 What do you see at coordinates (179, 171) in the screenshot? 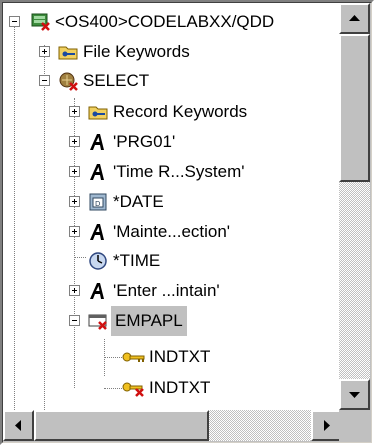
I see `tree-node-label: 'Time R...System'` at bounding box center [179, 171].